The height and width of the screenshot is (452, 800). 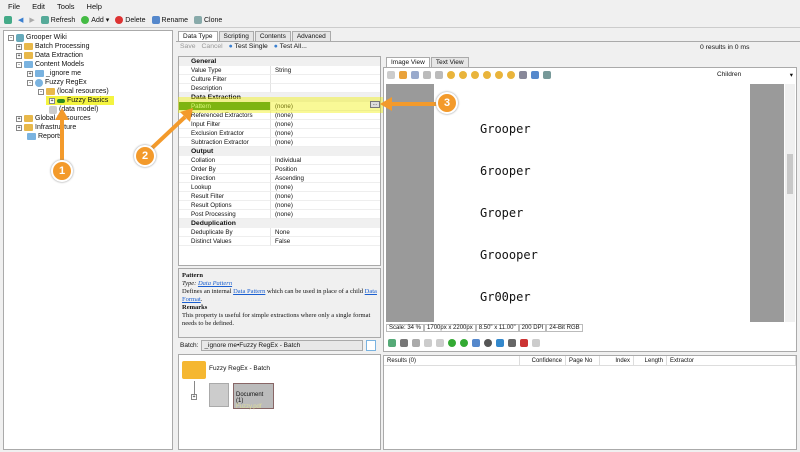 What do you see at coordinates (325, 178) in the screenshot?
I see `property-value: Ascending` at bounding box center [325, 178].